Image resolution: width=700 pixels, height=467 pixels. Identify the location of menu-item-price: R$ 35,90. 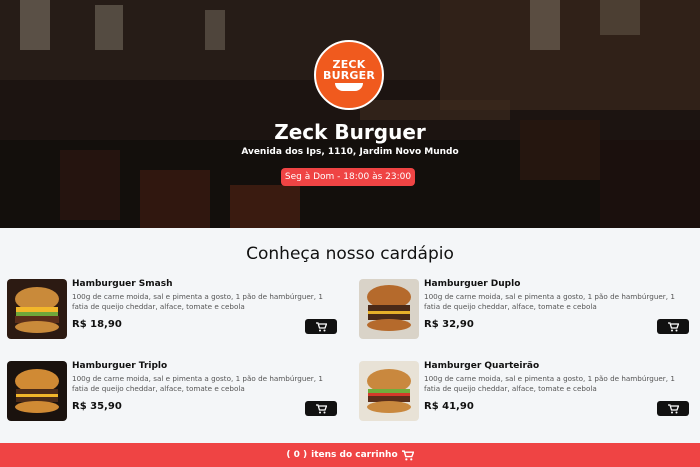
(97, 406).